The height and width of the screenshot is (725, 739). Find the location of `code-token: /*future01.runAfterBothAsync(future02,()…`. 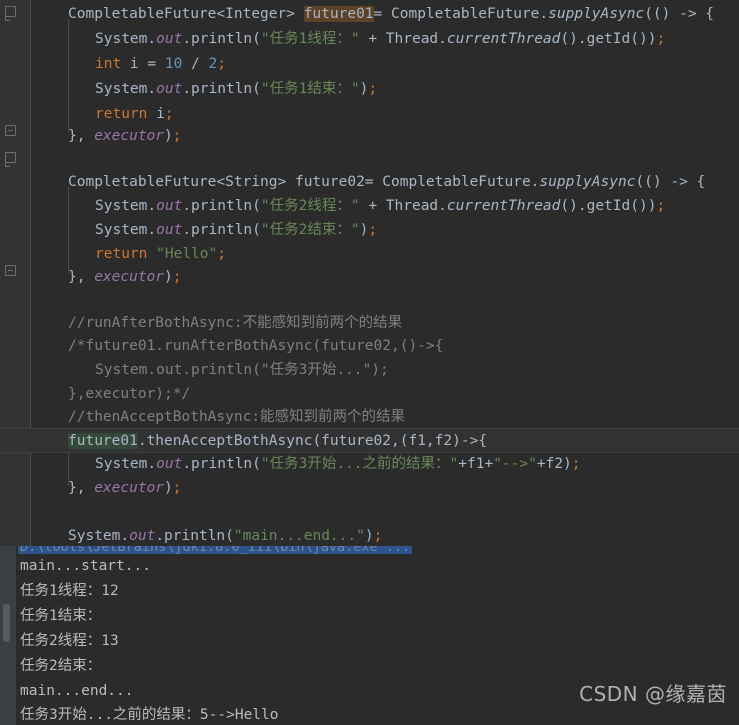

code-token: /*future01.runAfterBothAsync(future02,()… is located at coordinates (256, 346).